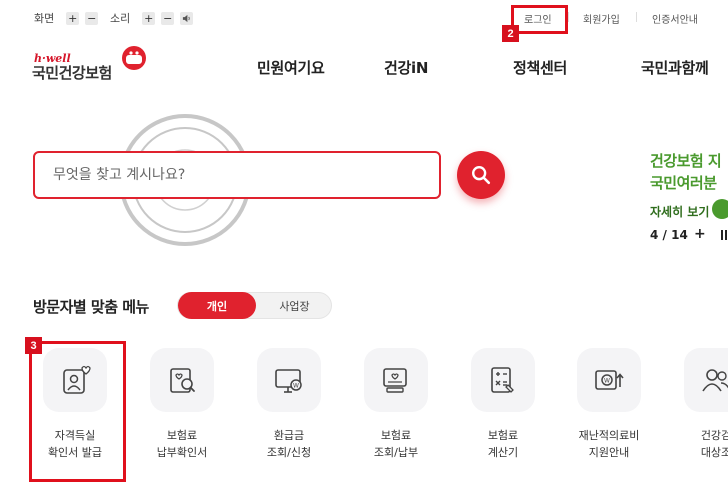 The width and height of the screenshot is (728, 496). I want to click on tile-label-line1: 환급금, so click(289, 435).